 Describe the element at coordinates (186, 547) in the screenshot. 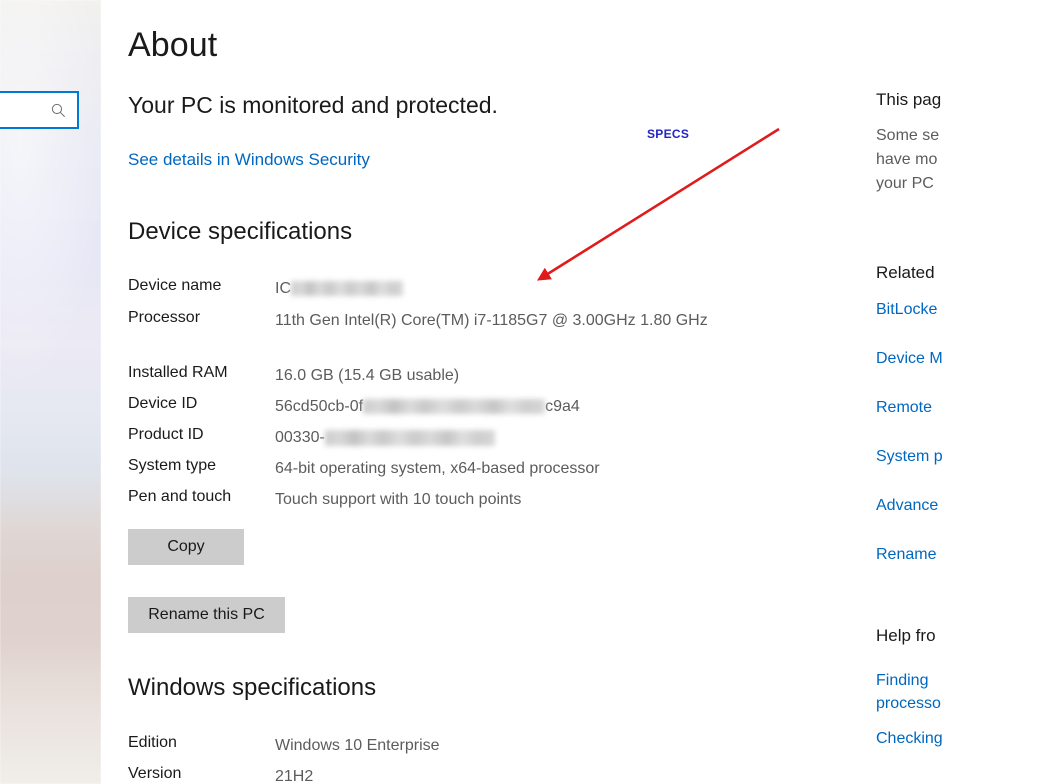

I see `copy-button: Copy` at that location.